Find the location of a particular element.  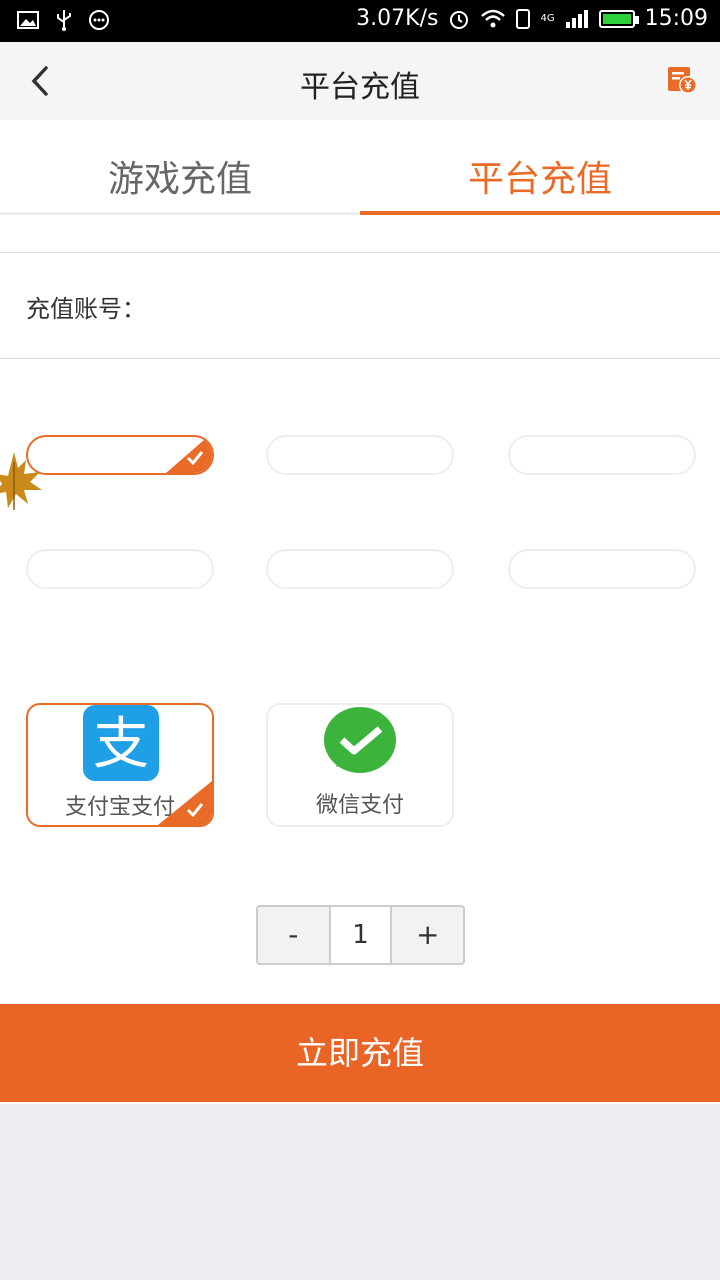

alarm-icon is located at coordinates (459, 19).